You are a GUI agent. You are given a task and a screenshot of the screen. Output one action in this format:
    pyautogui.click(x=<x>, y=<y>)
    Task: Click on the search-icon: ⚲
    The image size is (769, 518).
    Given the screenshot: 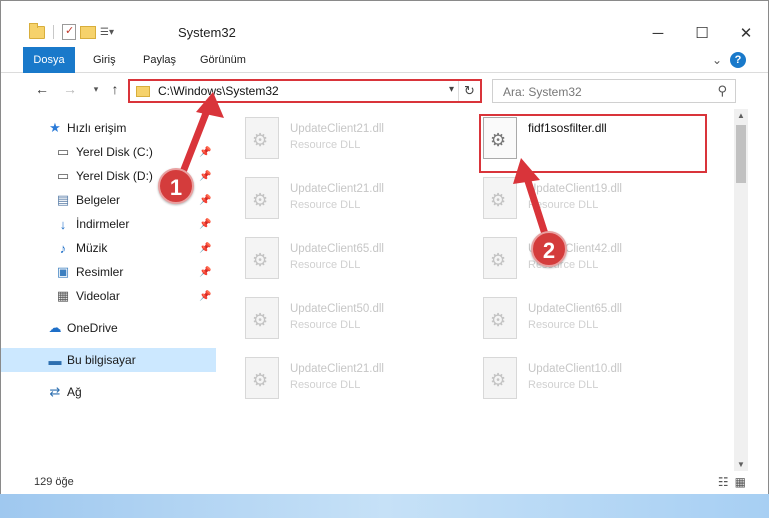 What is the action you would take?
    pyautogui.click(x=722, y=91)
    